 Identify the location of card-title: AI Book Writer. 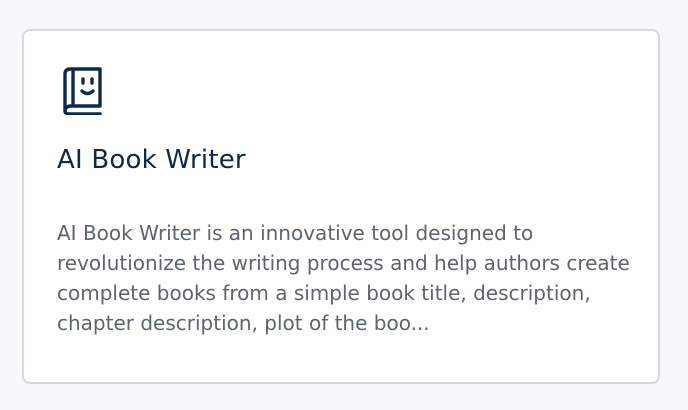
(151, 160).